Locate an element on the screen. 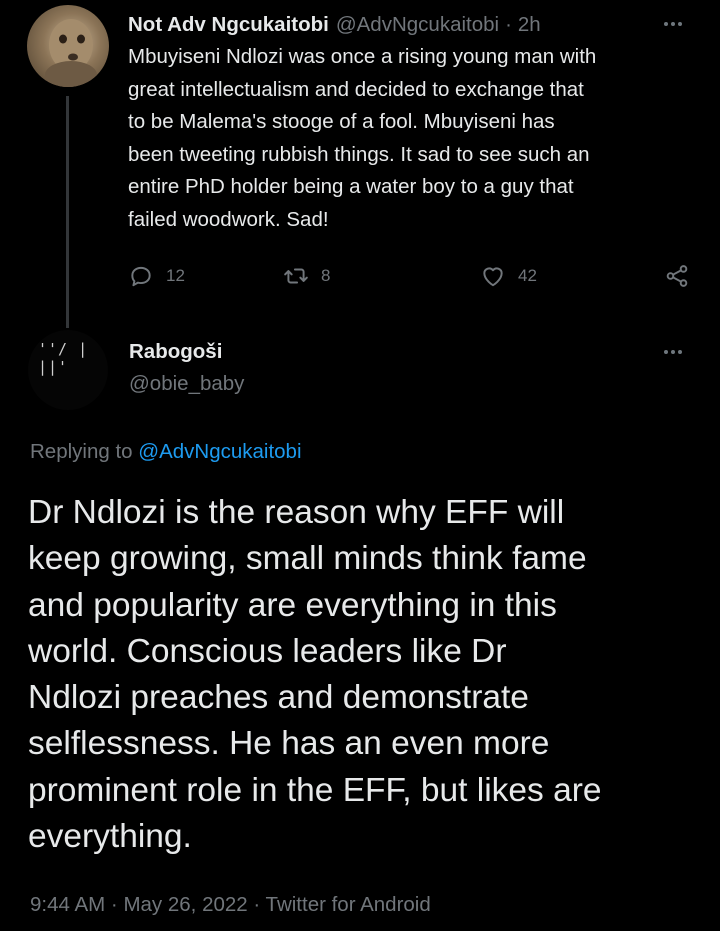 The width and height of the screenshot is (720, 931). replying-to-line: Replying to @AdvNgcukaitobi is located at coordinates (166, 452).